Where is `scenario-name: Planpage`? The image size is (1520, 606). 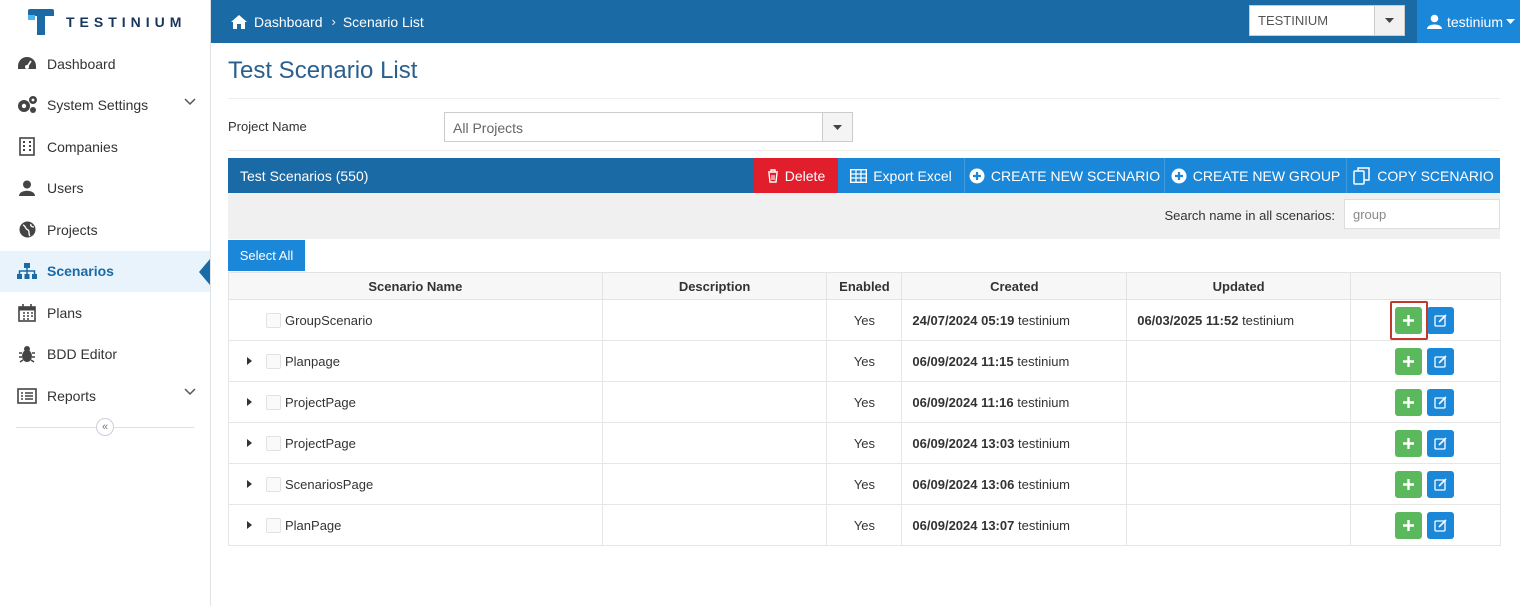
scenario-name: Planpage is located at coordinates (312, 361).